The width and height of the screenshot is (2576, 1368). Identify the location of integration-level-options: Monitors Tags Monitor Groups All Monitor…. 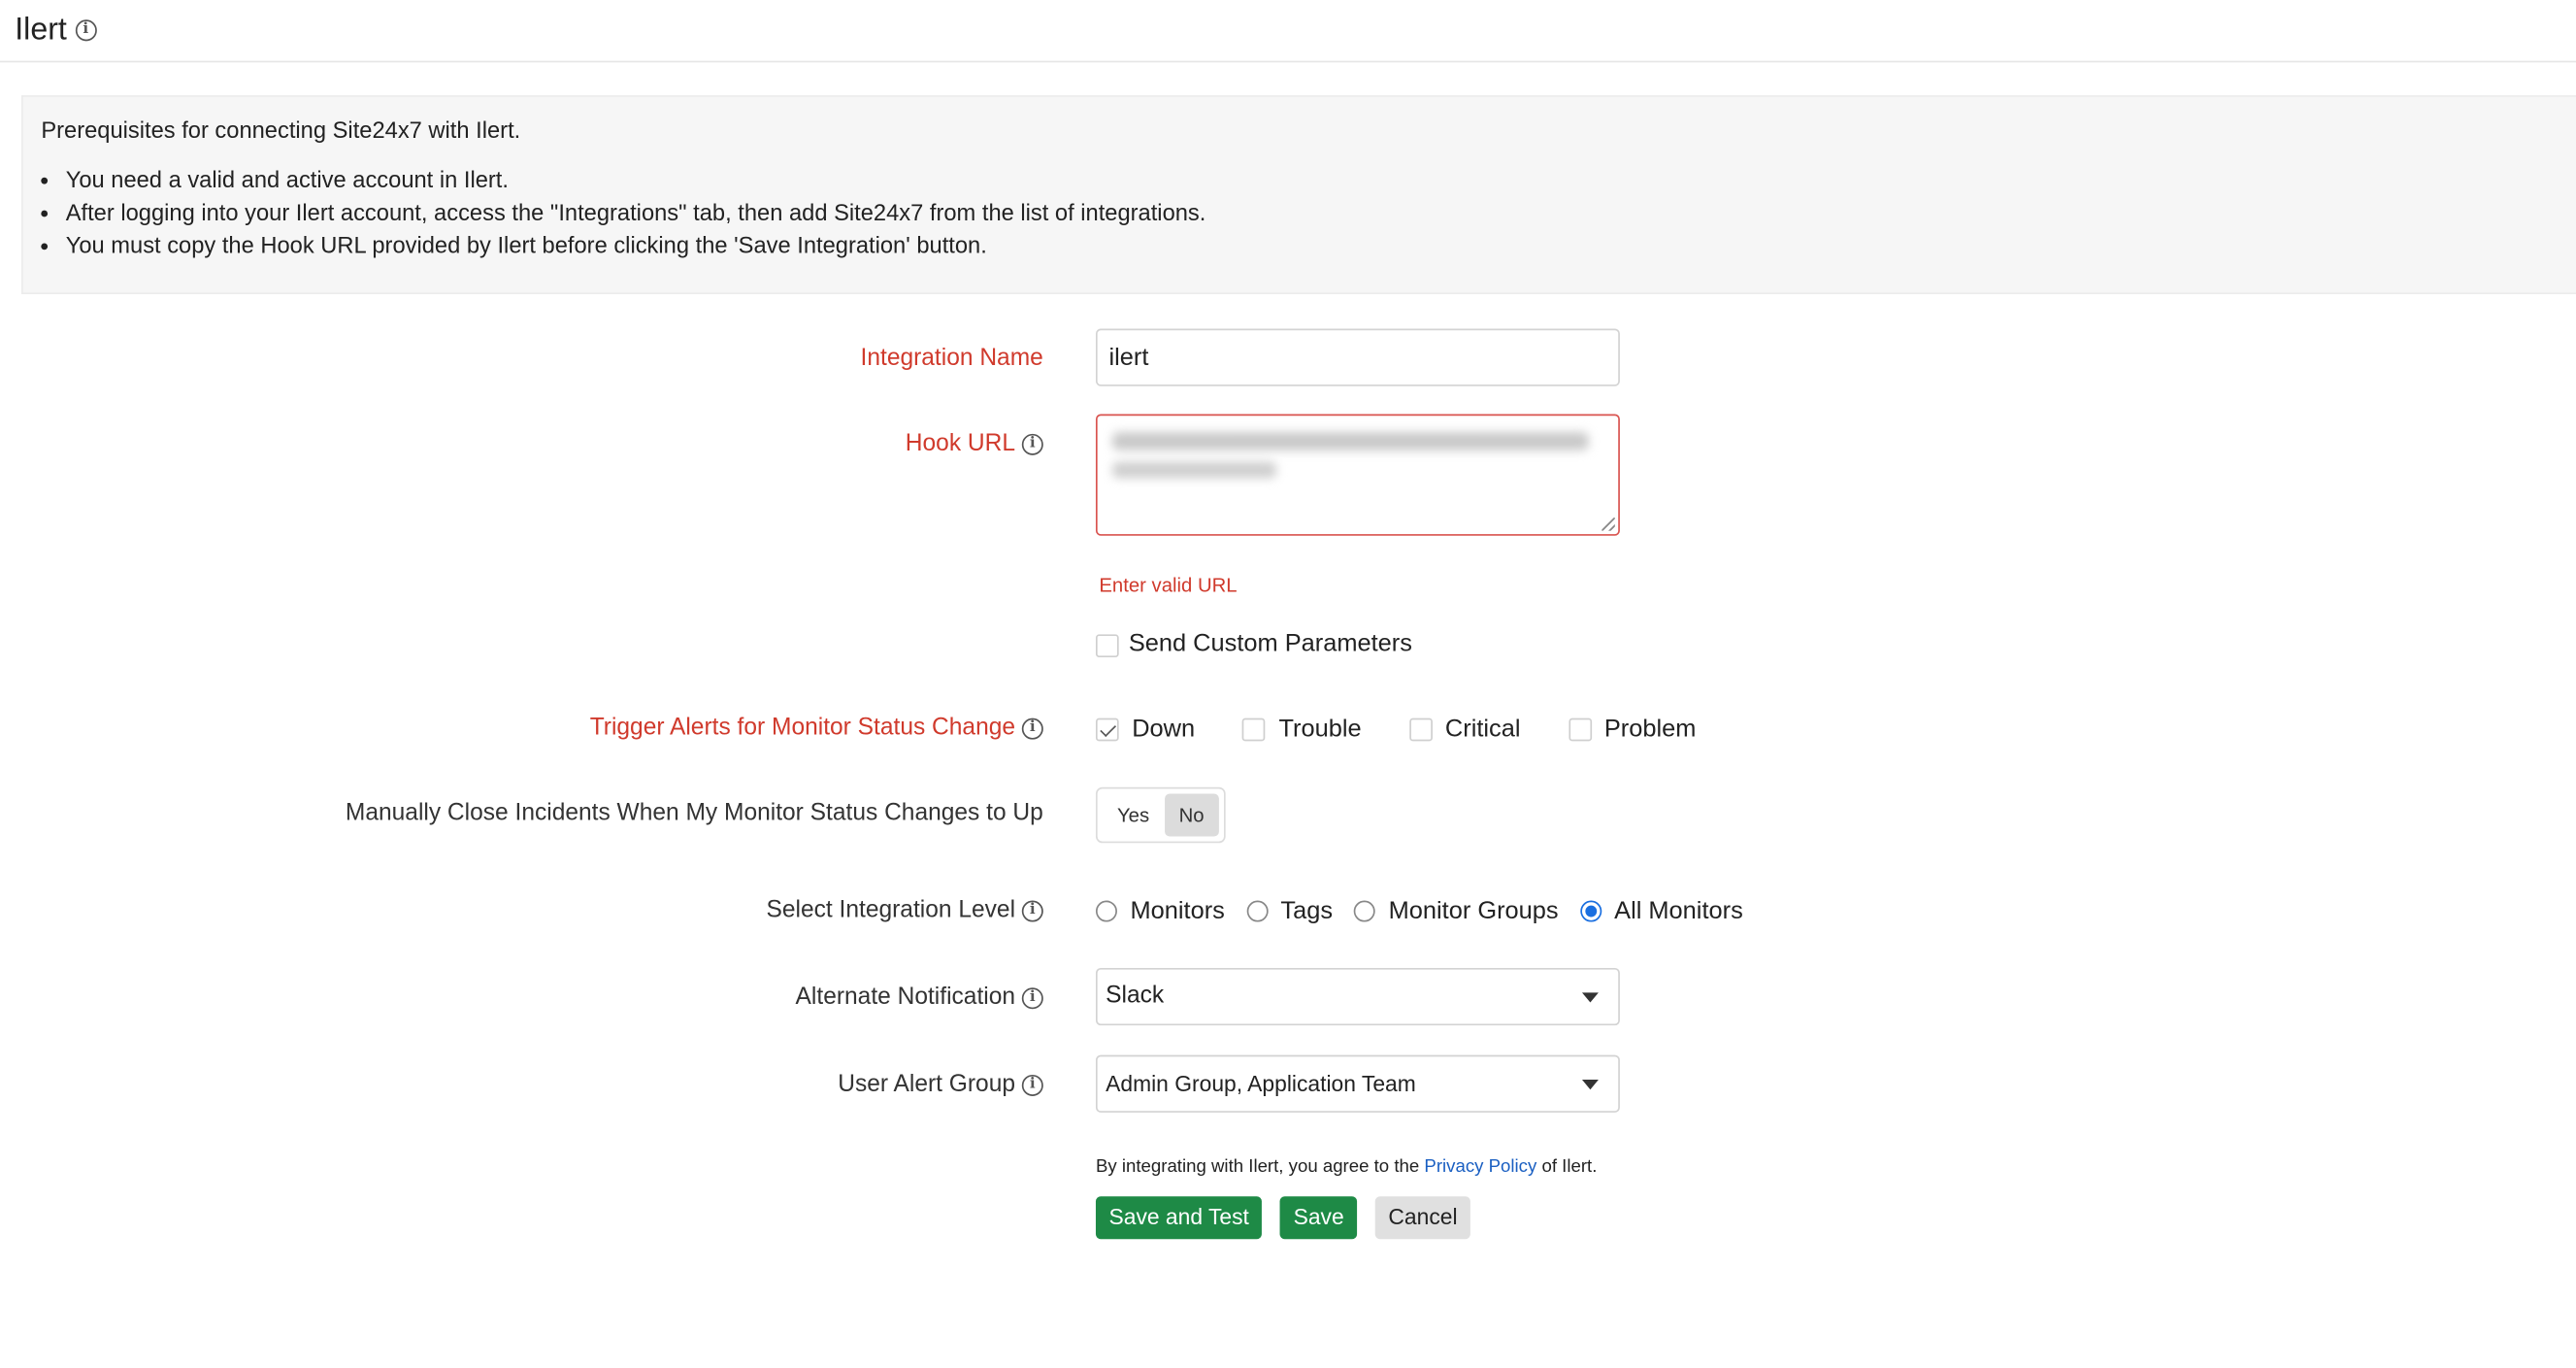
(1436, 911).